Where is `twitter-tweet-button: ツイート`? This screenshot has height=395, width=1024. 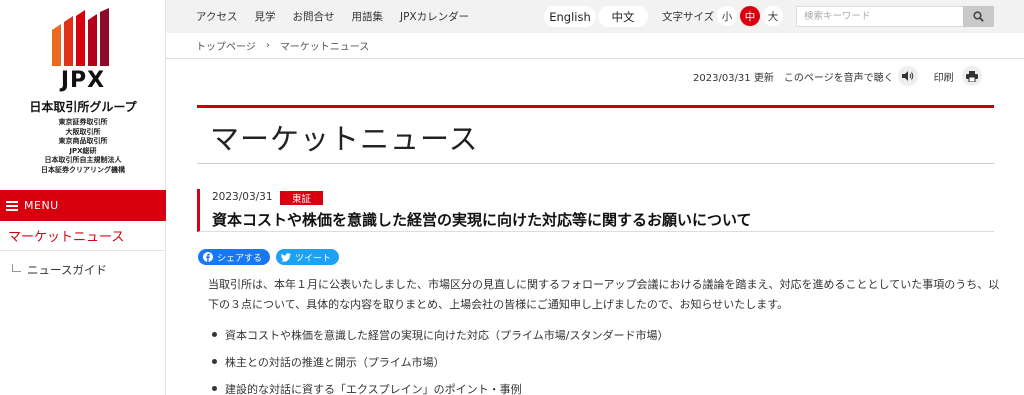
twitter-tweet-button: ツイート is located at coordinates (308, 257).